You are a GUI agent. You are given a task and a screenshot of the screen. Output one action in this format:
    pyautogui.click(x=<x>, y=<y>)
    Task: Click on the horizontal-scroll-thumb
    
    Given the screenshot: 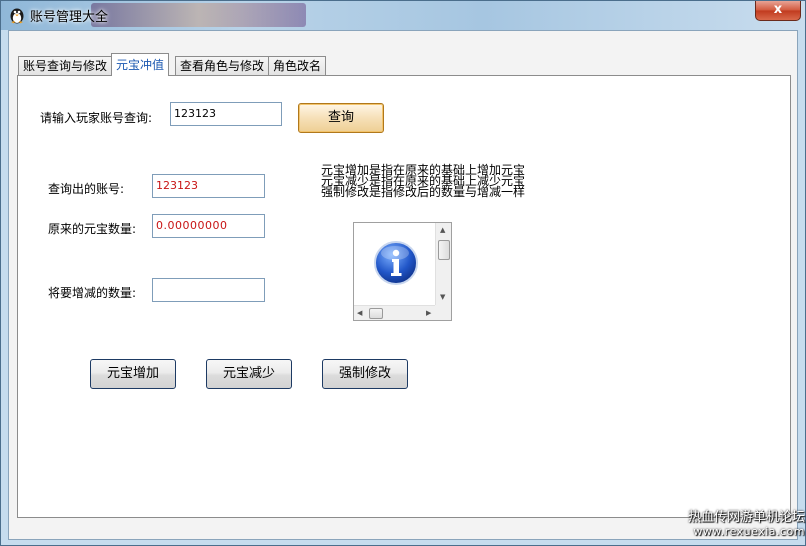 What is the action you would take?
    pyautogui.click(x=376, y=313)
    